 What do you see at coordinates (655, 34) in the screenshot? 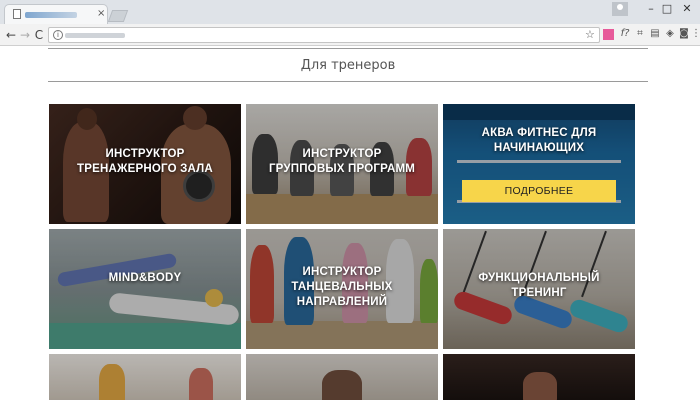
I see `layers-icon: ▤` at bounding box center [655, 34].